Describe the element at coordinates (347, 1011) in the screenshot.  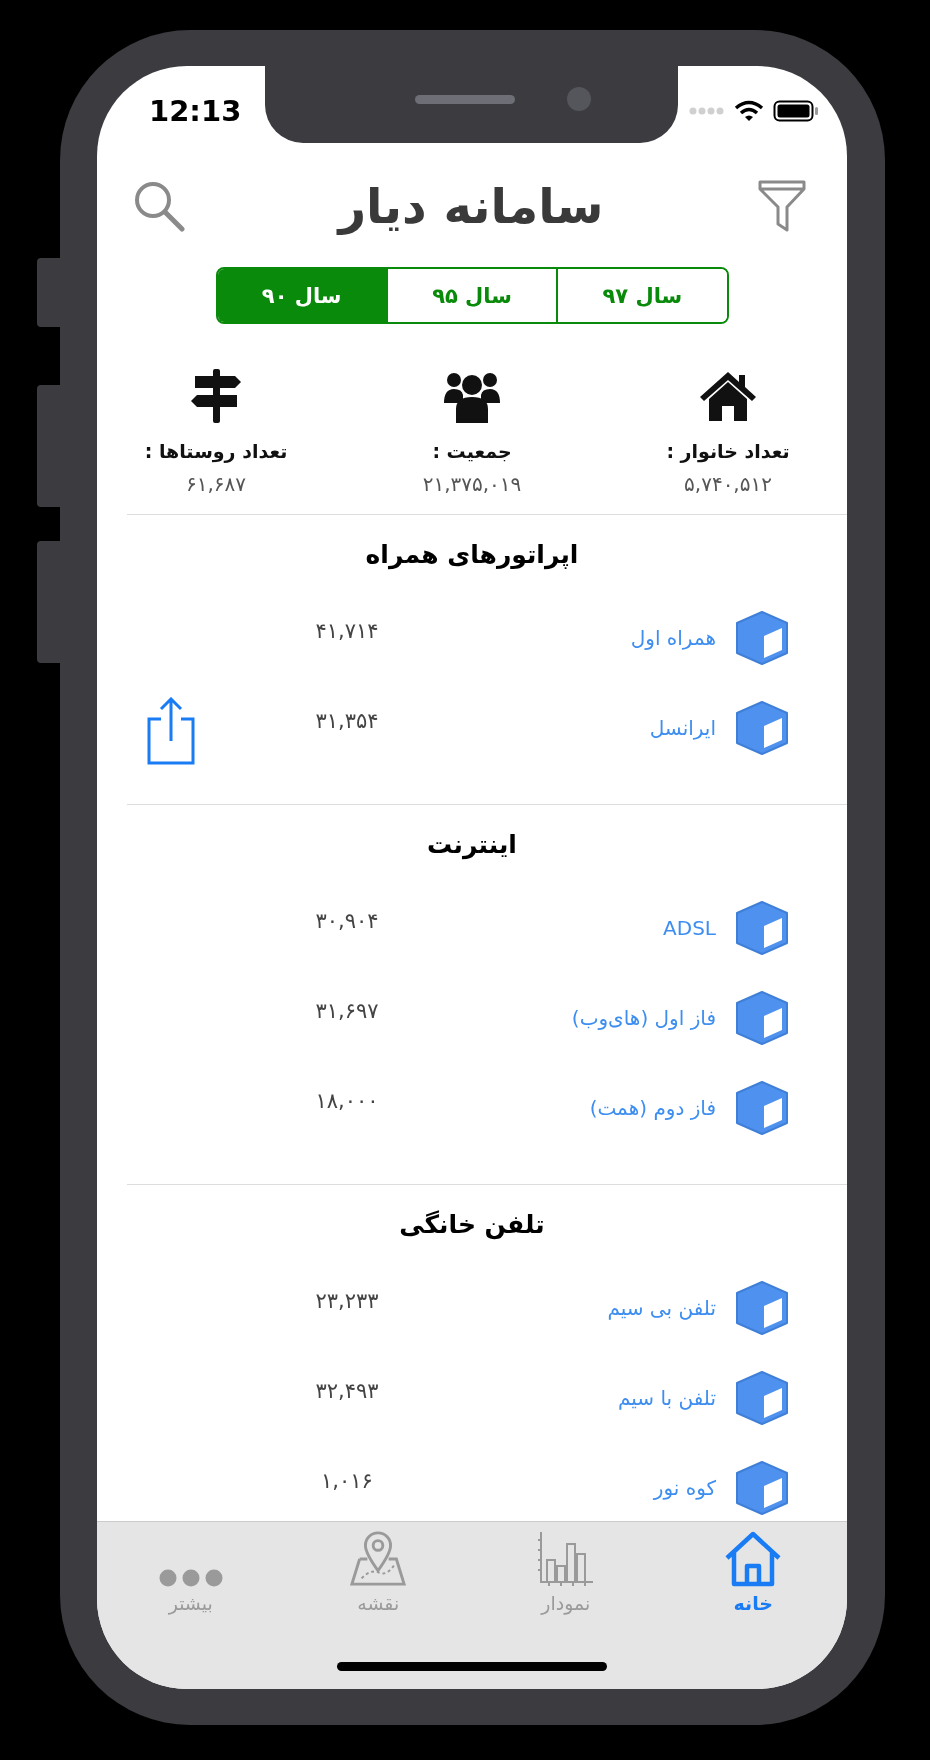
I see `item-value: ۳۱,۶۹۷` at that location.